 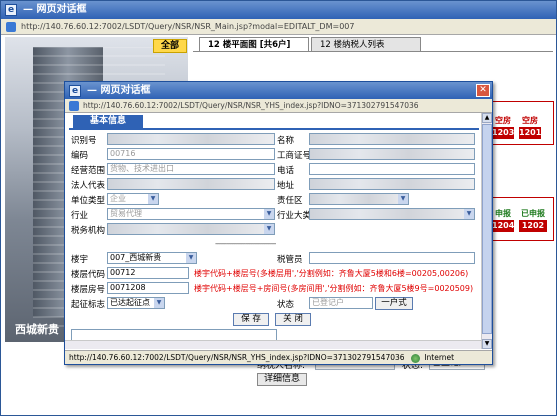 What do you see at coordinates (286, 141) in the screenshot?
I see `name-label: 名称` at bounding box center [286, 141].